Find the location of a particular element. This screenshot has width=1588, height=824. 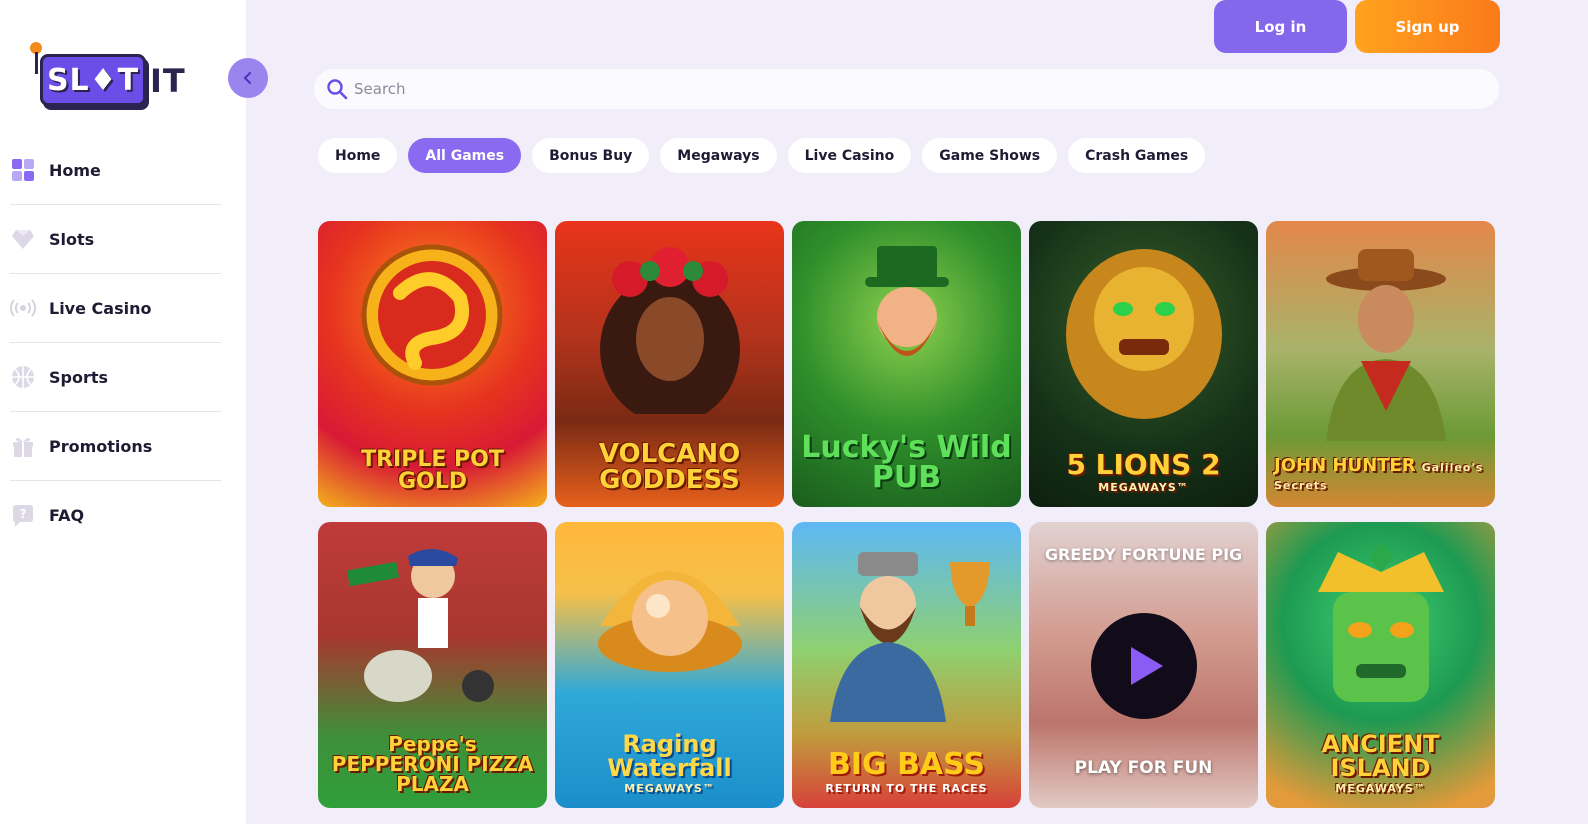

diamond-icon is located at coordinates (23, 239).